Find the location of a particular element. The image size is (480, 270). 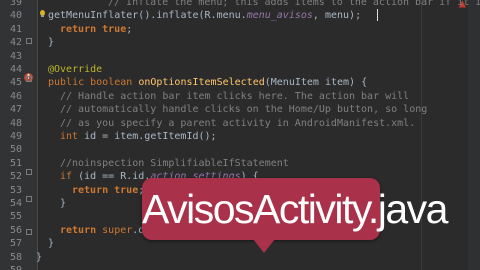

code-token: super is located at coordinates (117, 230).